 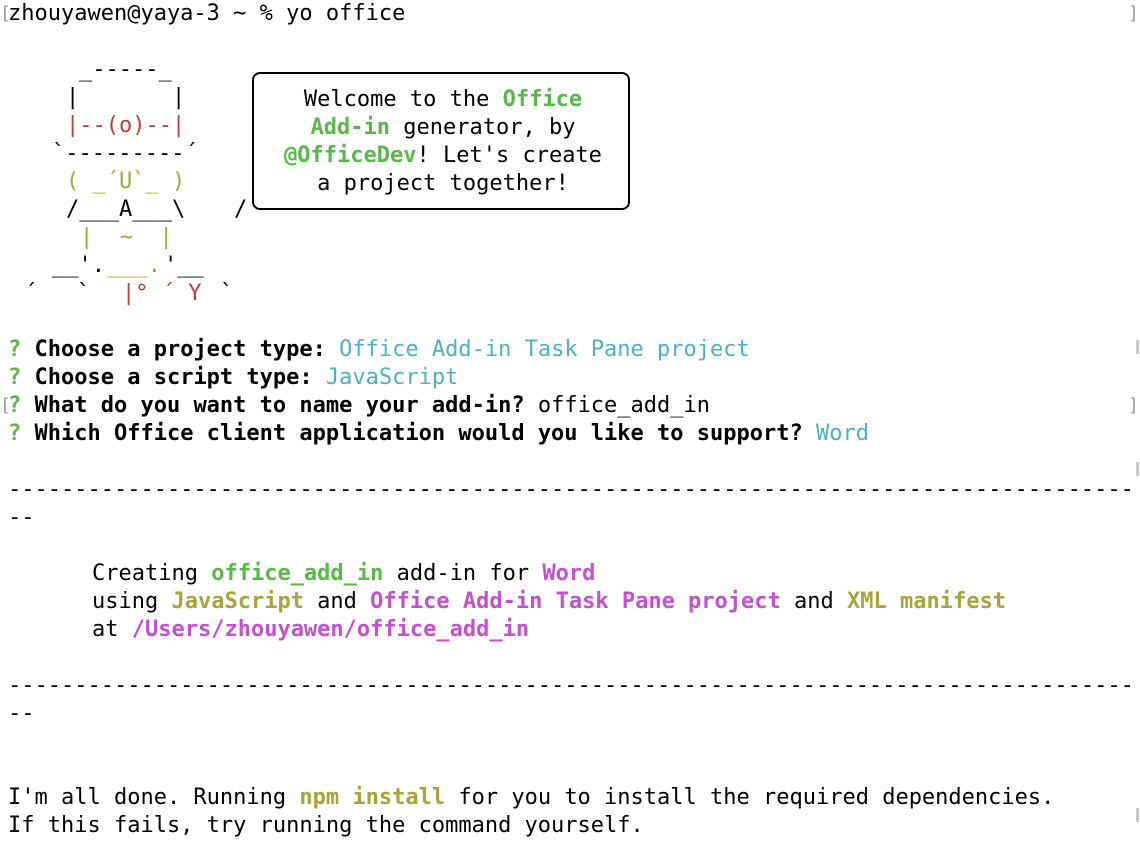 What do you see at coordinates (624, 405) in the screenshot?
I see `answer-text: office_add_in` at bounding box center [624, 405].